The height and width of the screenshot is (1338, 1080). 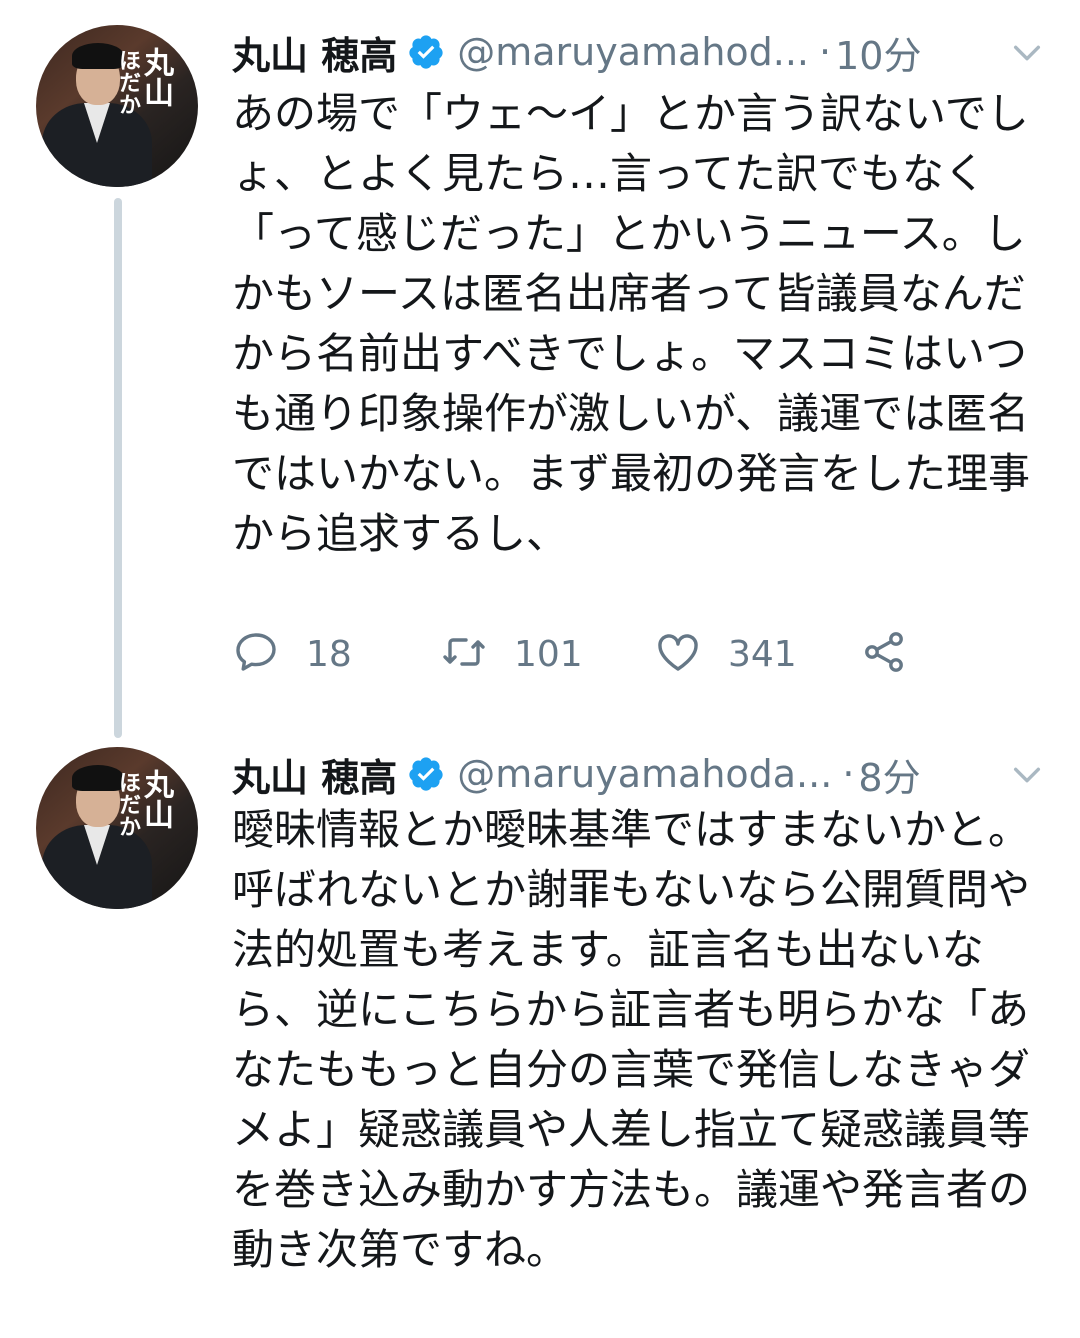 I want to click on share-button, so click(x=884, y=654).